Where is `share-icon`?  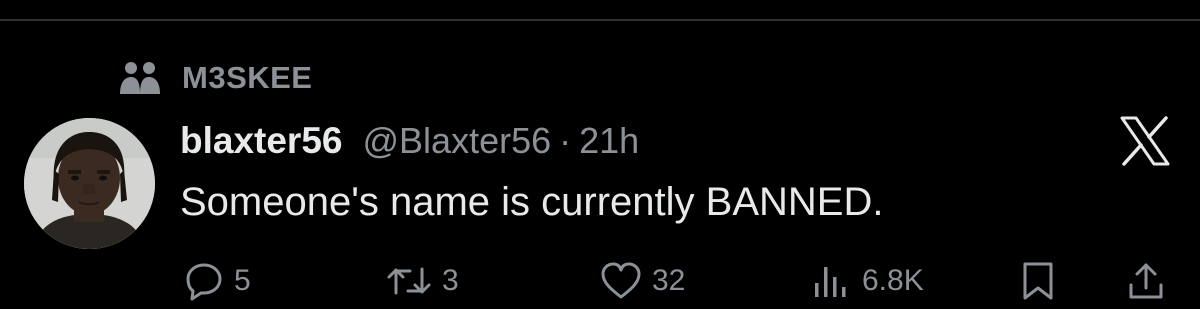 share-icon is located at coordinates (1146, 281).